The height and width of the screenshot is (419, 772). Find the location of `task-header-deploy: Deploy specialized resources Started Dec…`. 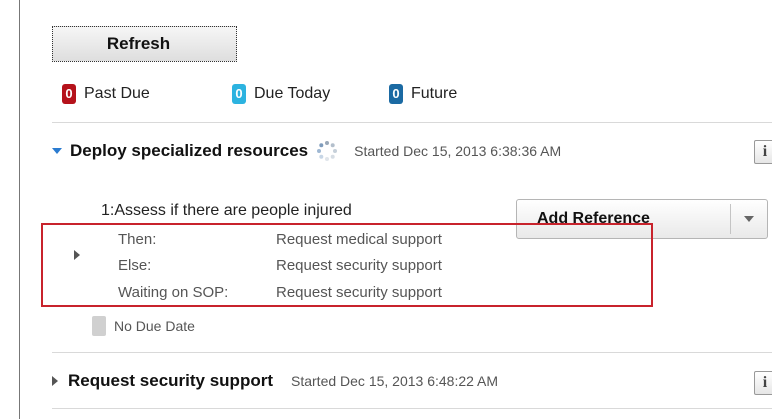

task-header-deploy: Deploy specialized resources Started Dec… is located at coordinates (306, 151).